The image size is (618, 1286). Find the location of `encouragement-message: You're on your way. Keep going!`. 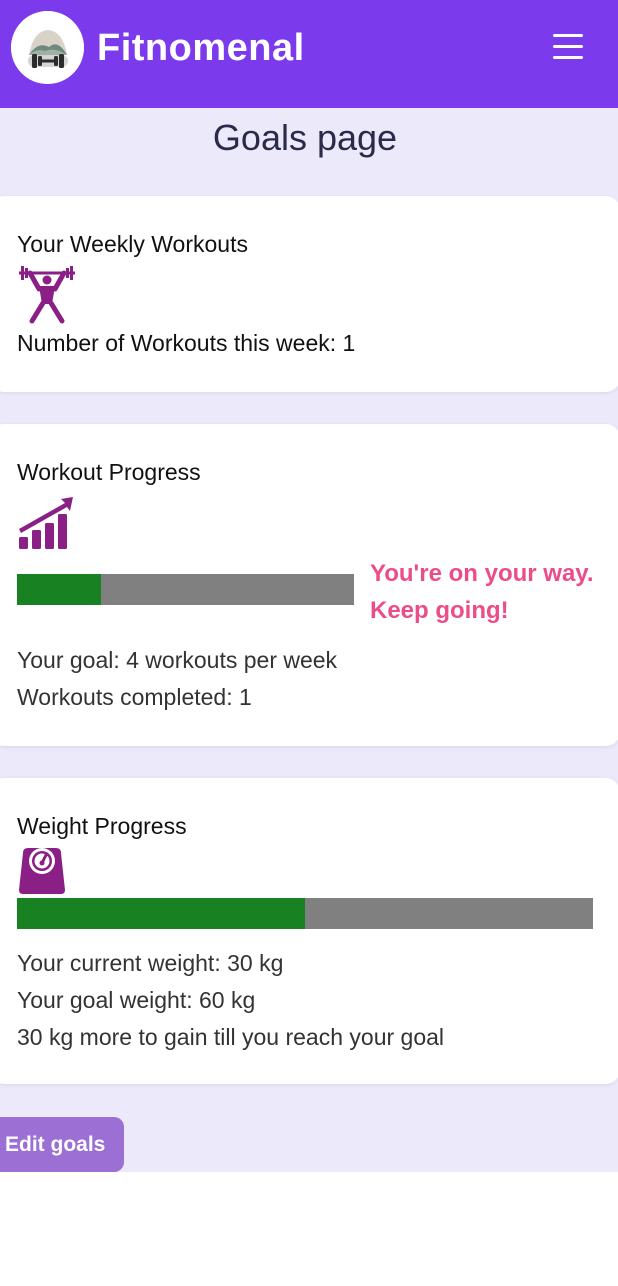

encouragement-message: You're on your way. Keep going! is located at coordinates (482, 592).